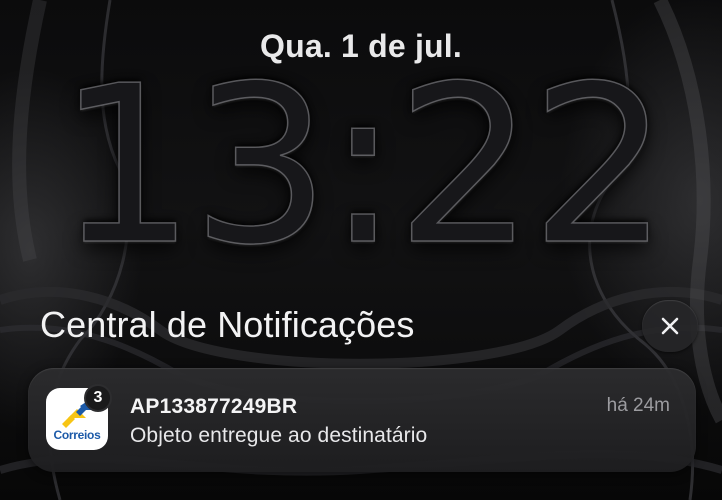 The width and height of the screenshot is (722, 500). What do you see at coordinates (77, 435) in the screenshot?
I see `app-icon-label: Correios` at bounding box center [77, 435].